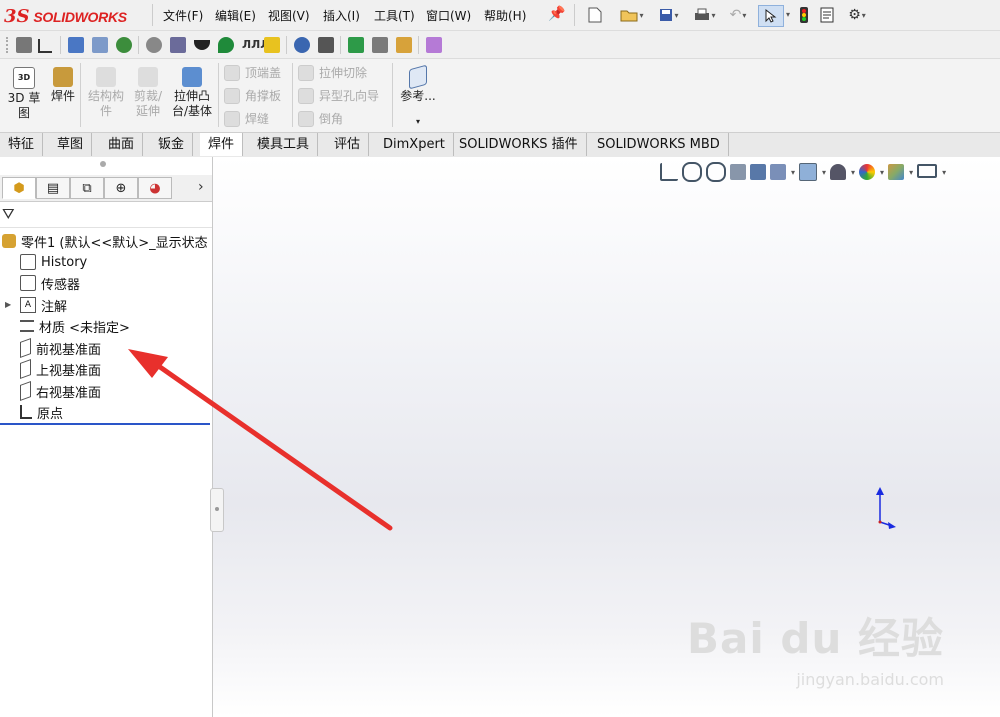  I want to click on baidu-watermark-url: jingyan.baidu.com, so click(870, 679).